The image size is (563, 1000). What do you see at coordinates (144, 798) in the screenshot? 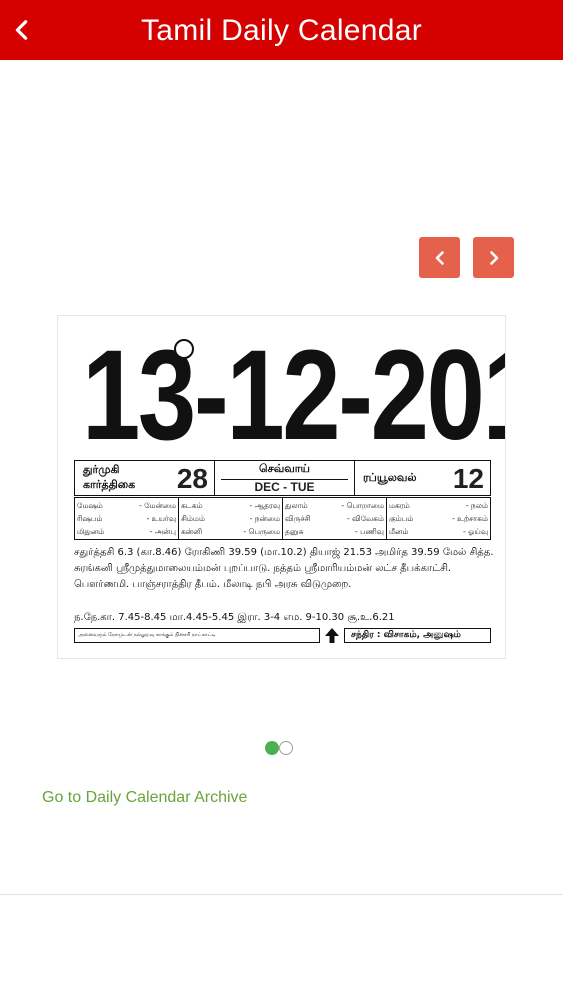
I see `archive-link: Go to Daily Calendar Archive` at bounding box center [144, 798].